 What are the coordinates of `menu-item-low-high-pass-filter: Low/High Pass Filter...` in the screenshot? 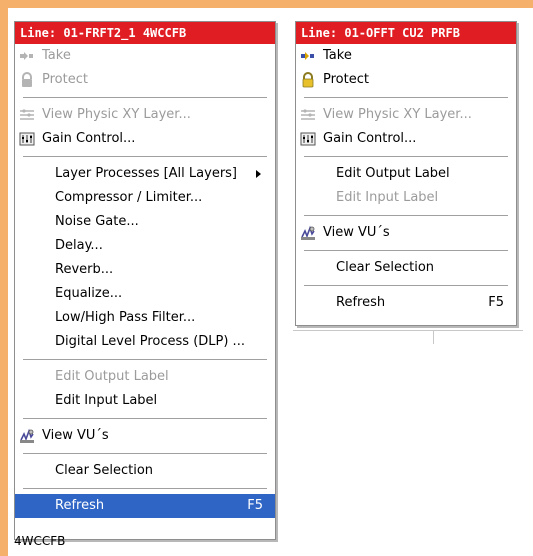 It's located at (145, 318).